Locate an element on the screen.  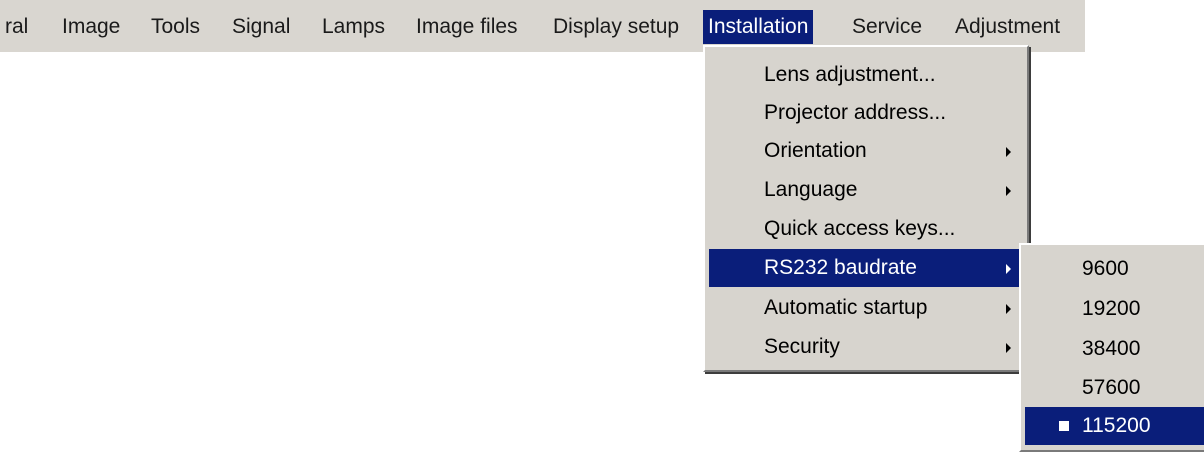
selected-marker-icon is located at coordinates (1064, 426).